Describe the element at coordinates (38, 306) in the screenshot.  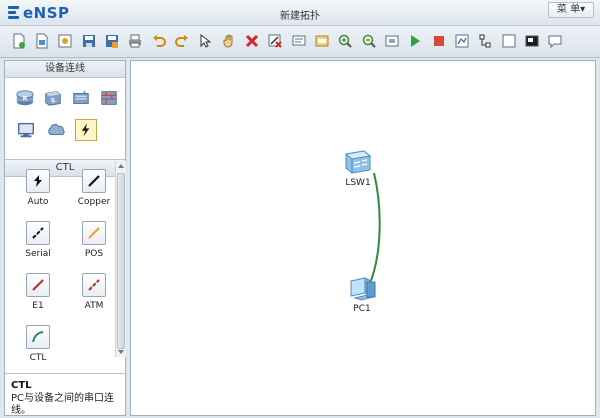
I see `cable-label: E1` at that location.